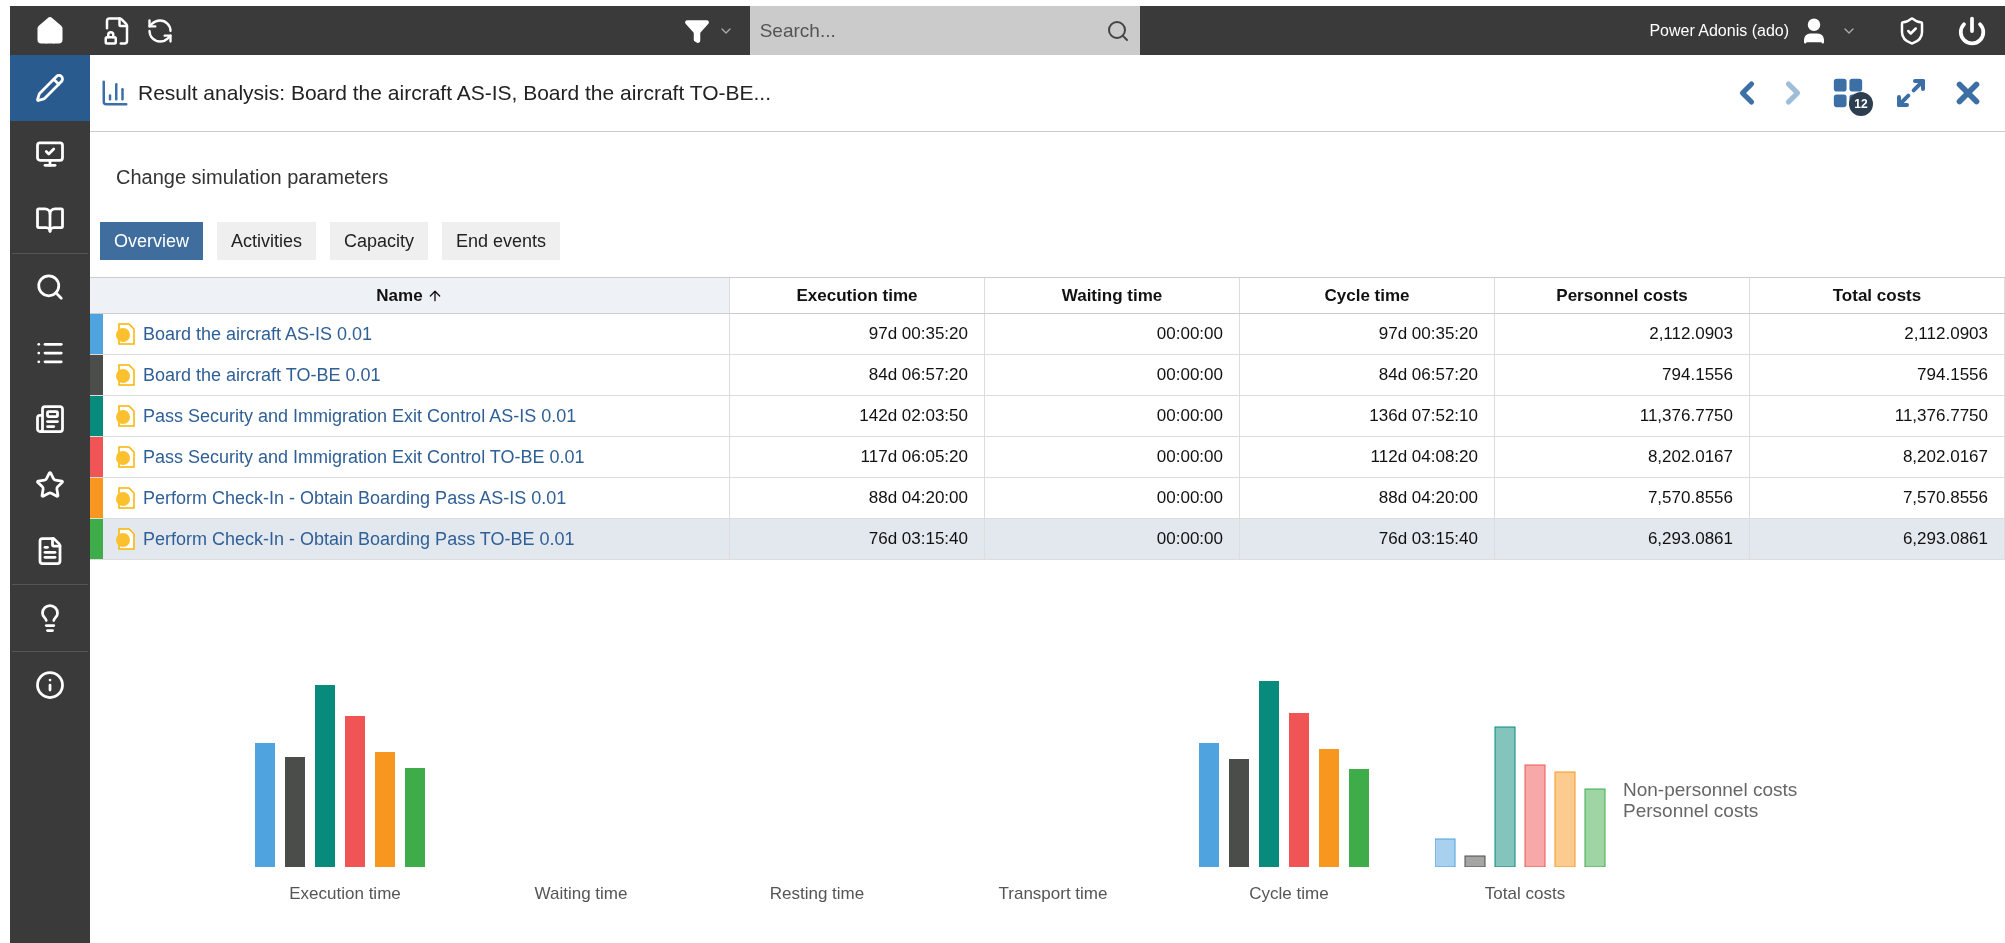 This screenshot has width=2005, height=943. What do you see at coordinates (1861, 104) in the screenshot?
I see `count-badge: 12` at bounding box center [1861, 104].